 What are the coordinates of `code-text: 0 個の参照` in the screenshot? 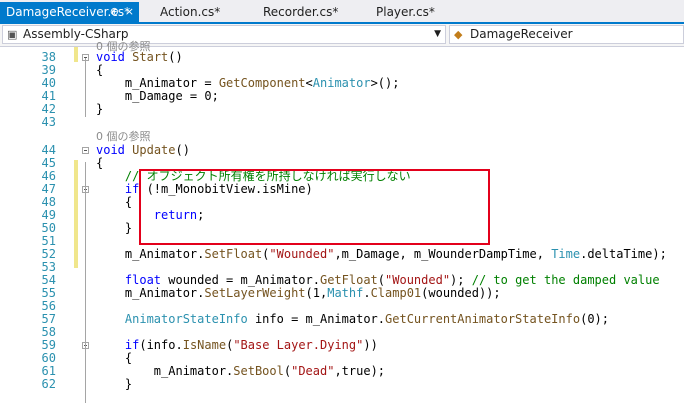 It's located at (123, 136).